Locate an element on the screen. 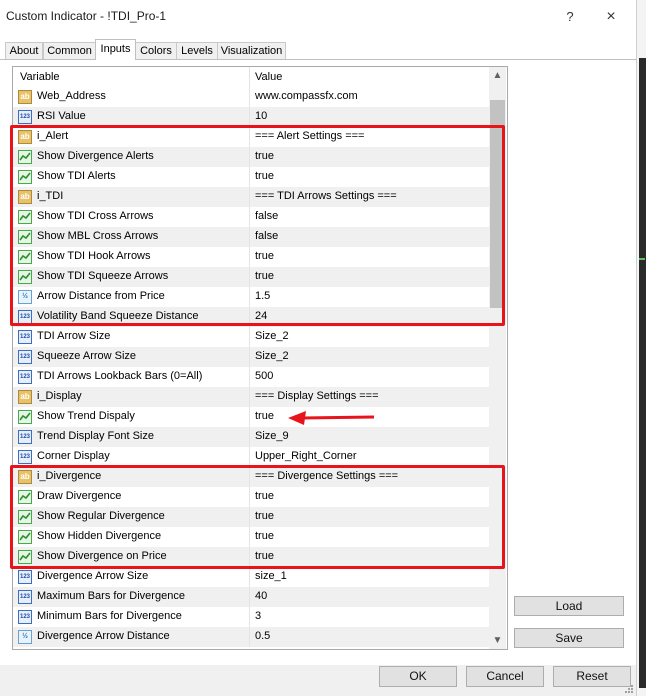  boolean-icon is located at coordinates (25, 417).